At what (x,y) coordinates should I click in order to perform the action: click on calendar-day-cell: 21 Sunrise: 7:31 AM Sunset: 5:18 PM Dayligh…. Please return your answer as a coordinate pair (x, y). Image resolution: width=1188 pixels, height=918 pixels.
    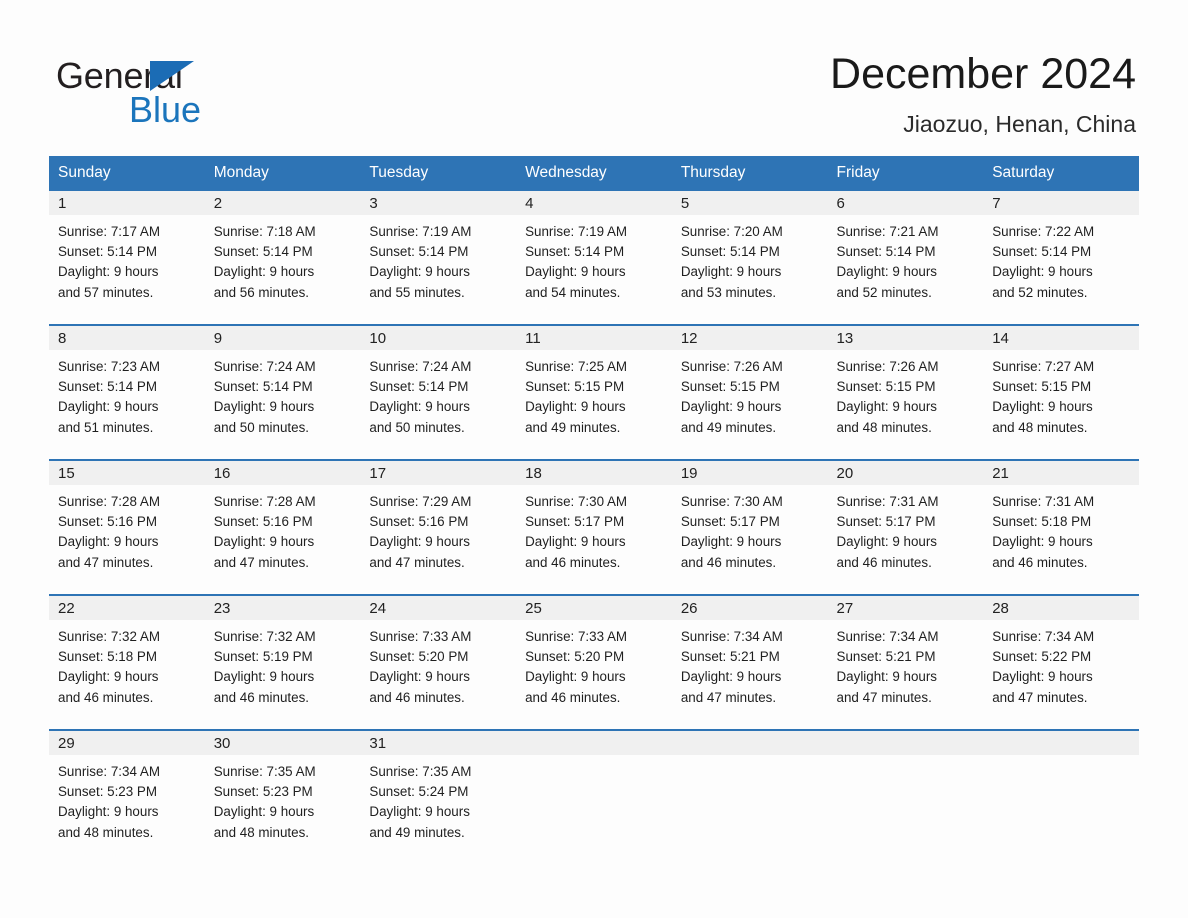
    Looking at the image, I should click on (1061, 527).